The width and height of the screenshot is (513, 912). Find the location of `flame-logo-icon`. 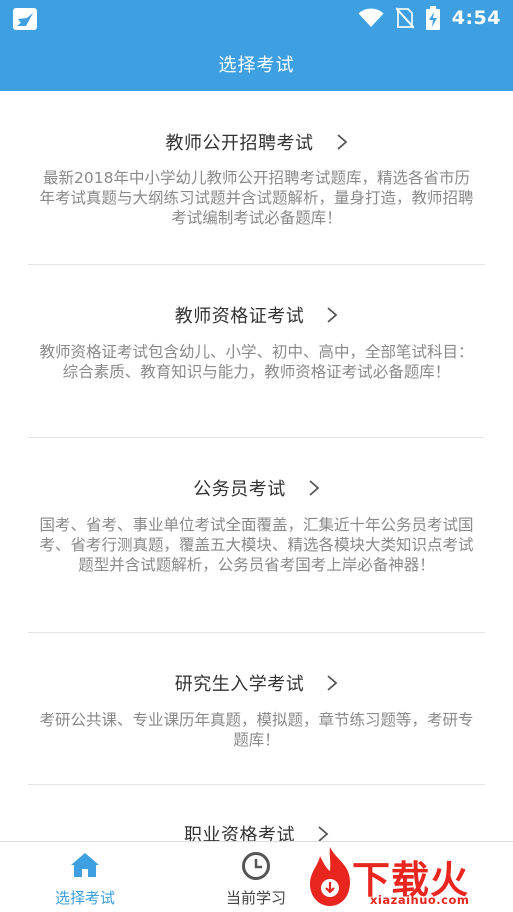

flame-logo-icon is located at coordinates (330, 876).